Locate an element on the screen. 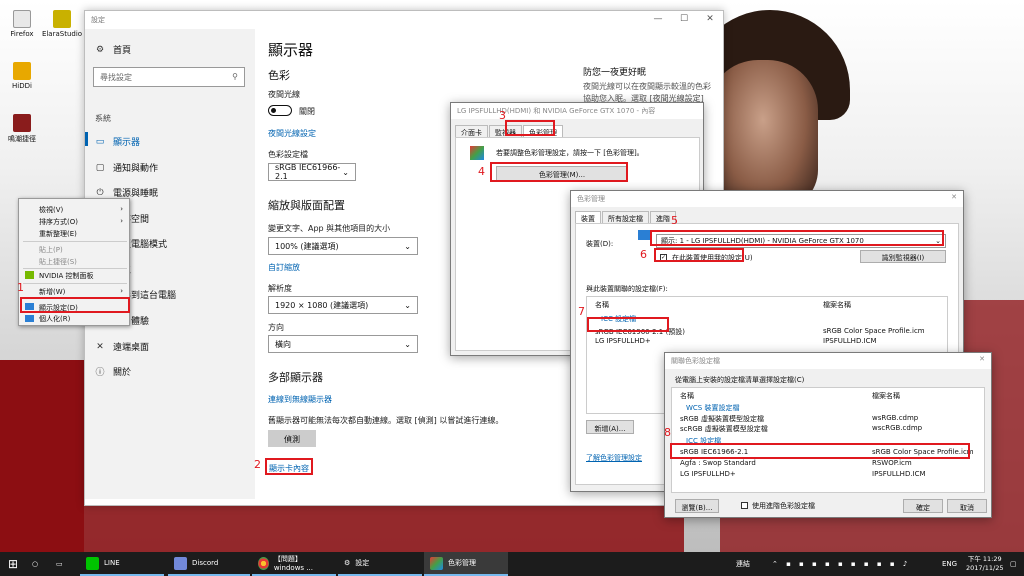 This screenshot has height=576, width=1024. notification-button: ▢ is located at coordinates (1013, 564).